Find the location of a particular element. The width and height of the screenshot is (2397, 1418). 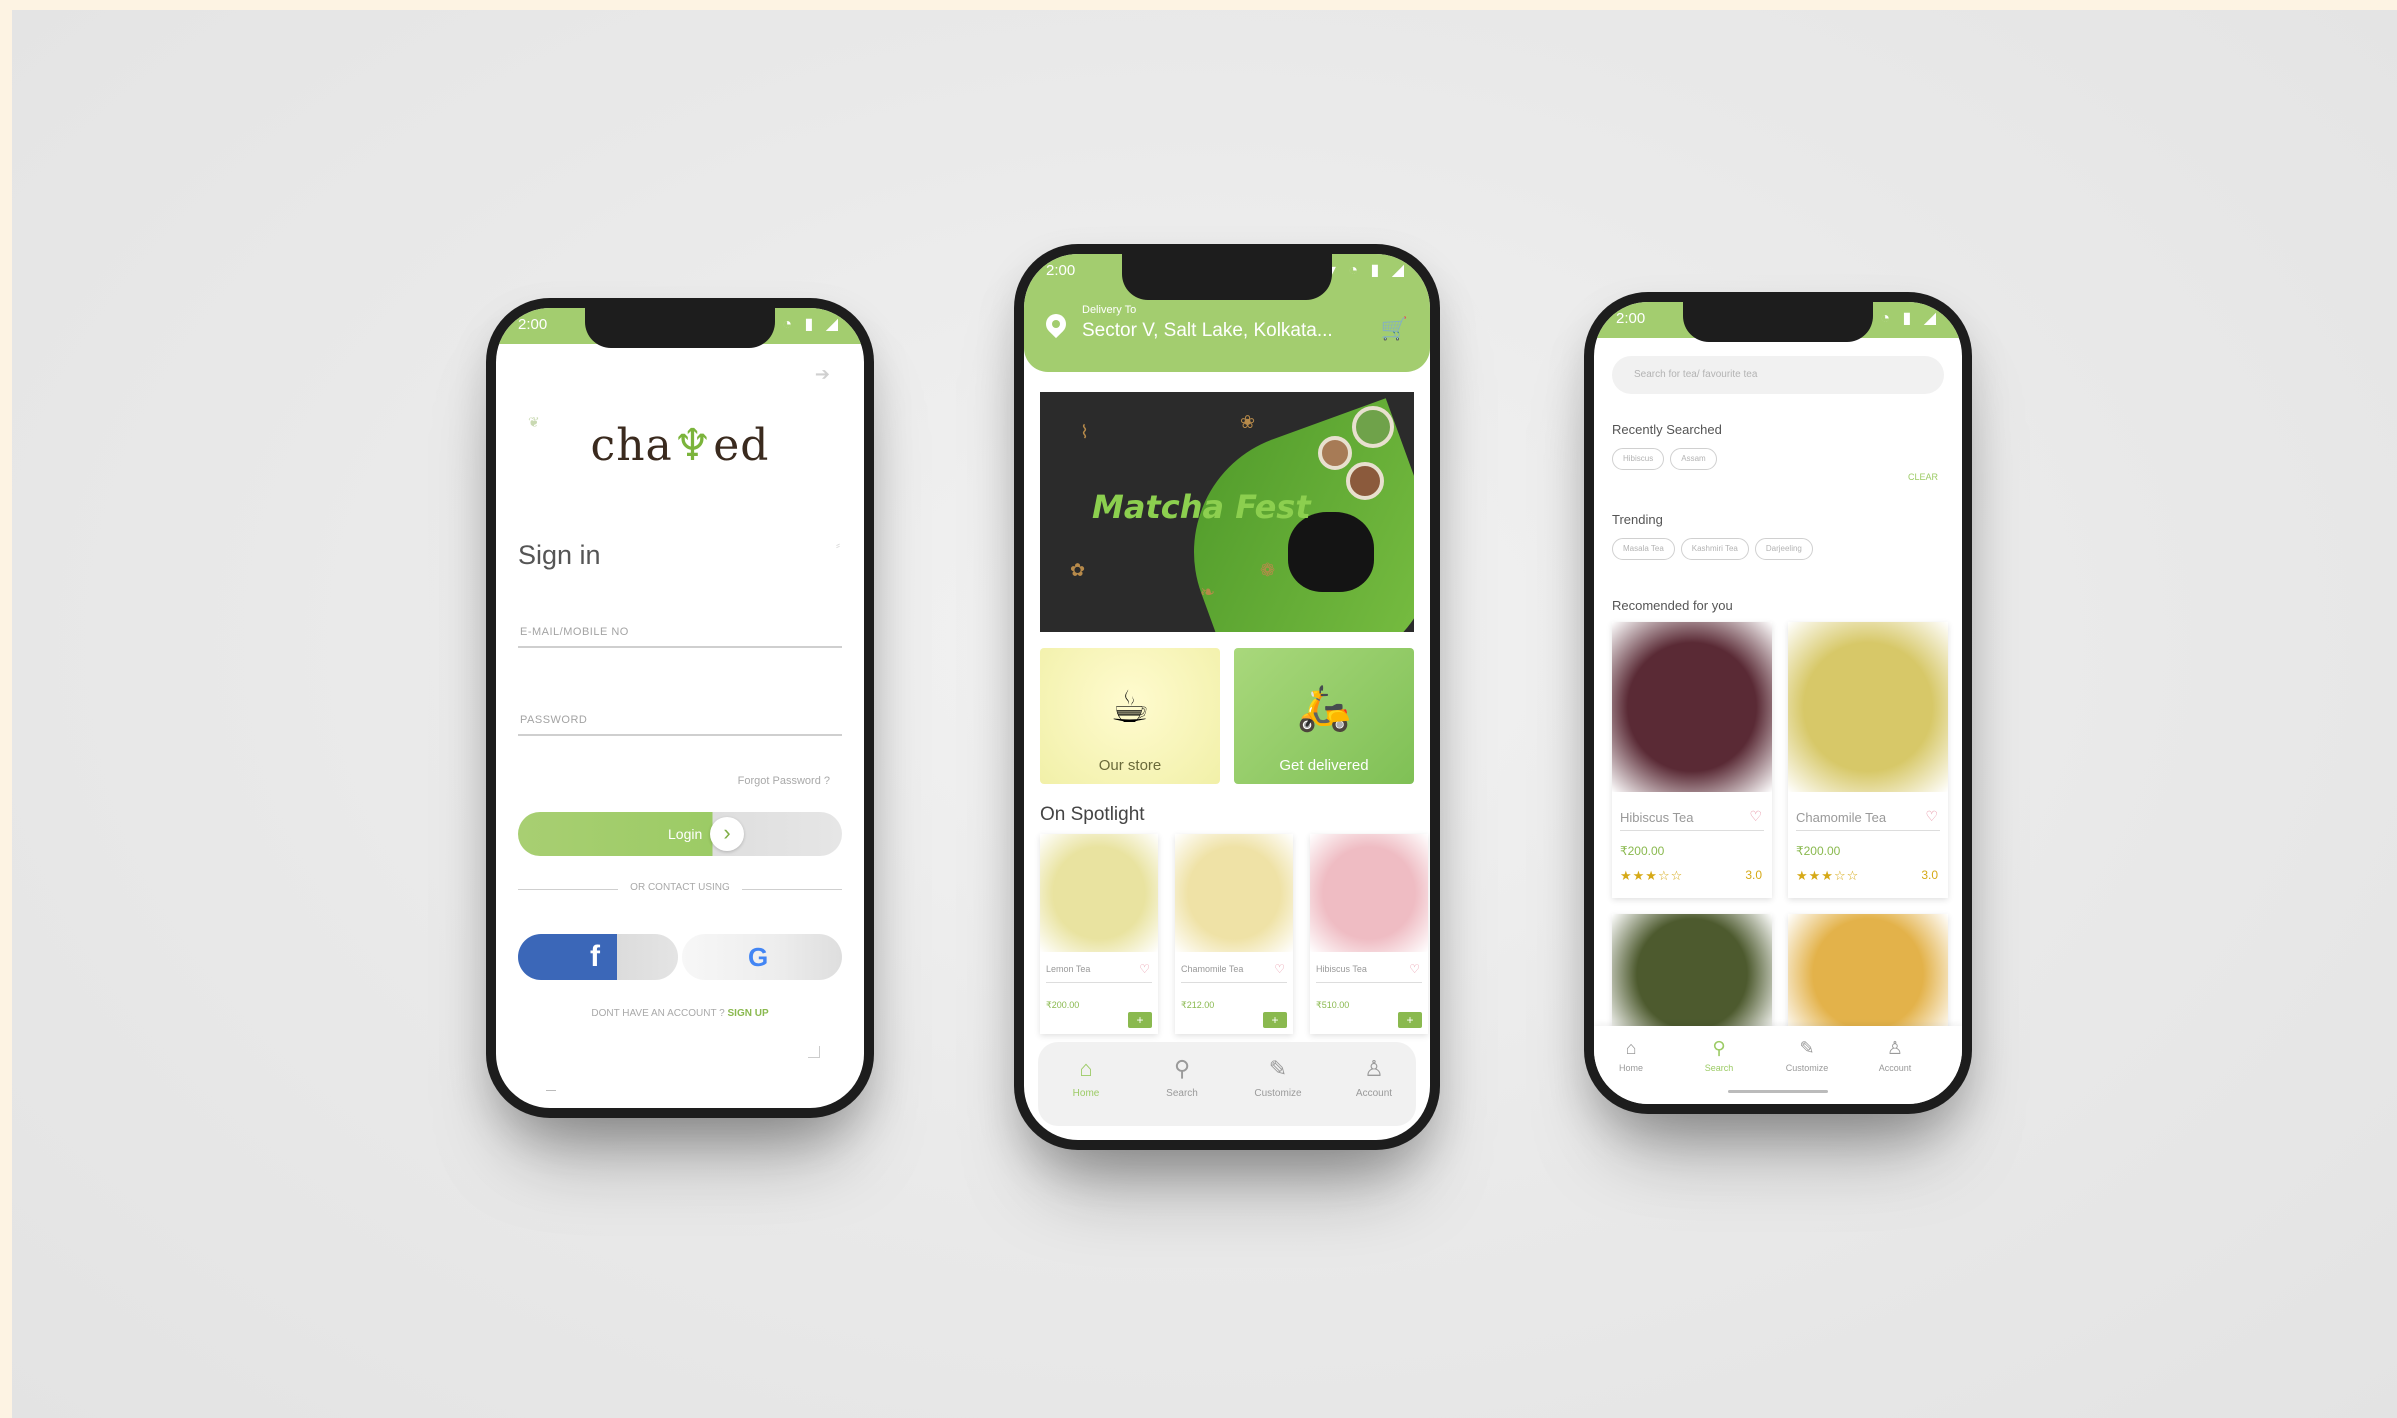

recent-chip: Assam is located at coordinates (1693, 459).